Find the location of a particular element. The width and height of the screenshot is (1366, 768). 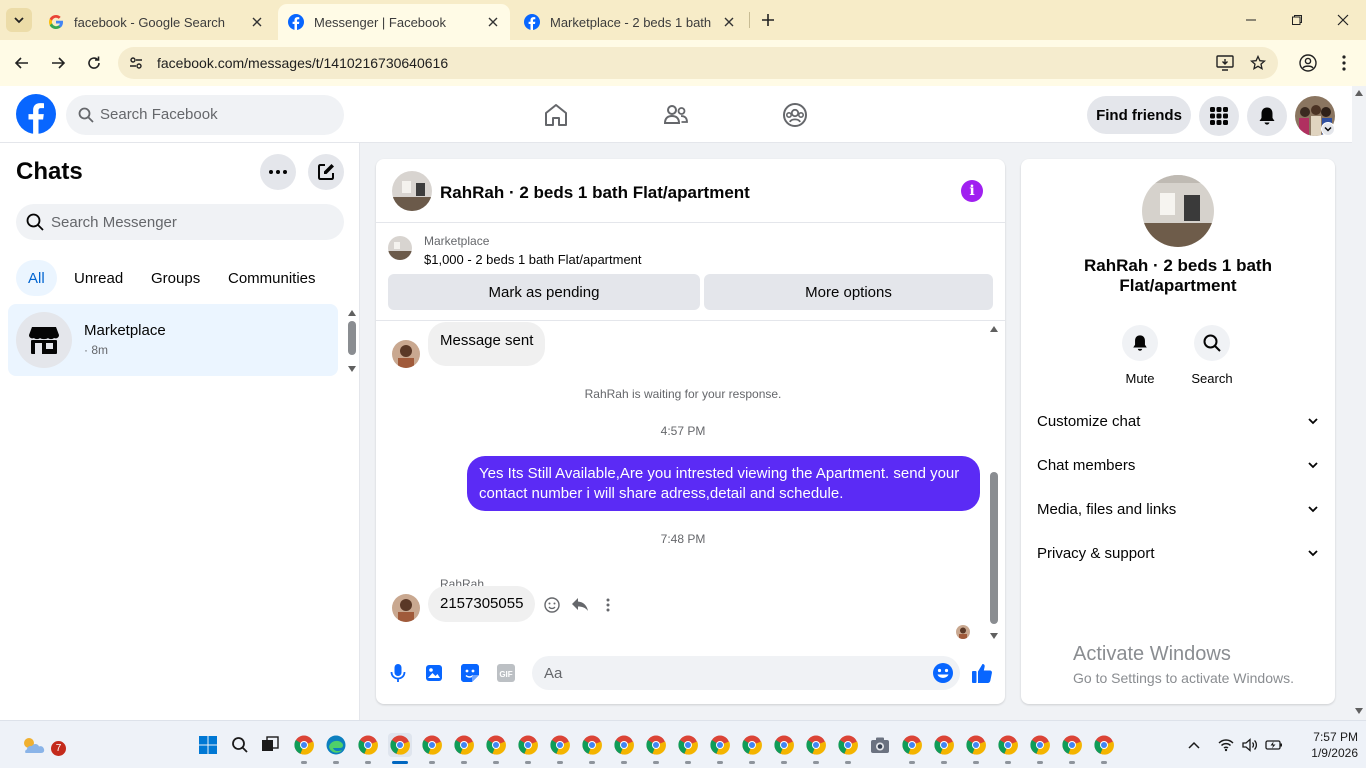

find-friends-button: Find friends is located at coordinates (1139, 115).